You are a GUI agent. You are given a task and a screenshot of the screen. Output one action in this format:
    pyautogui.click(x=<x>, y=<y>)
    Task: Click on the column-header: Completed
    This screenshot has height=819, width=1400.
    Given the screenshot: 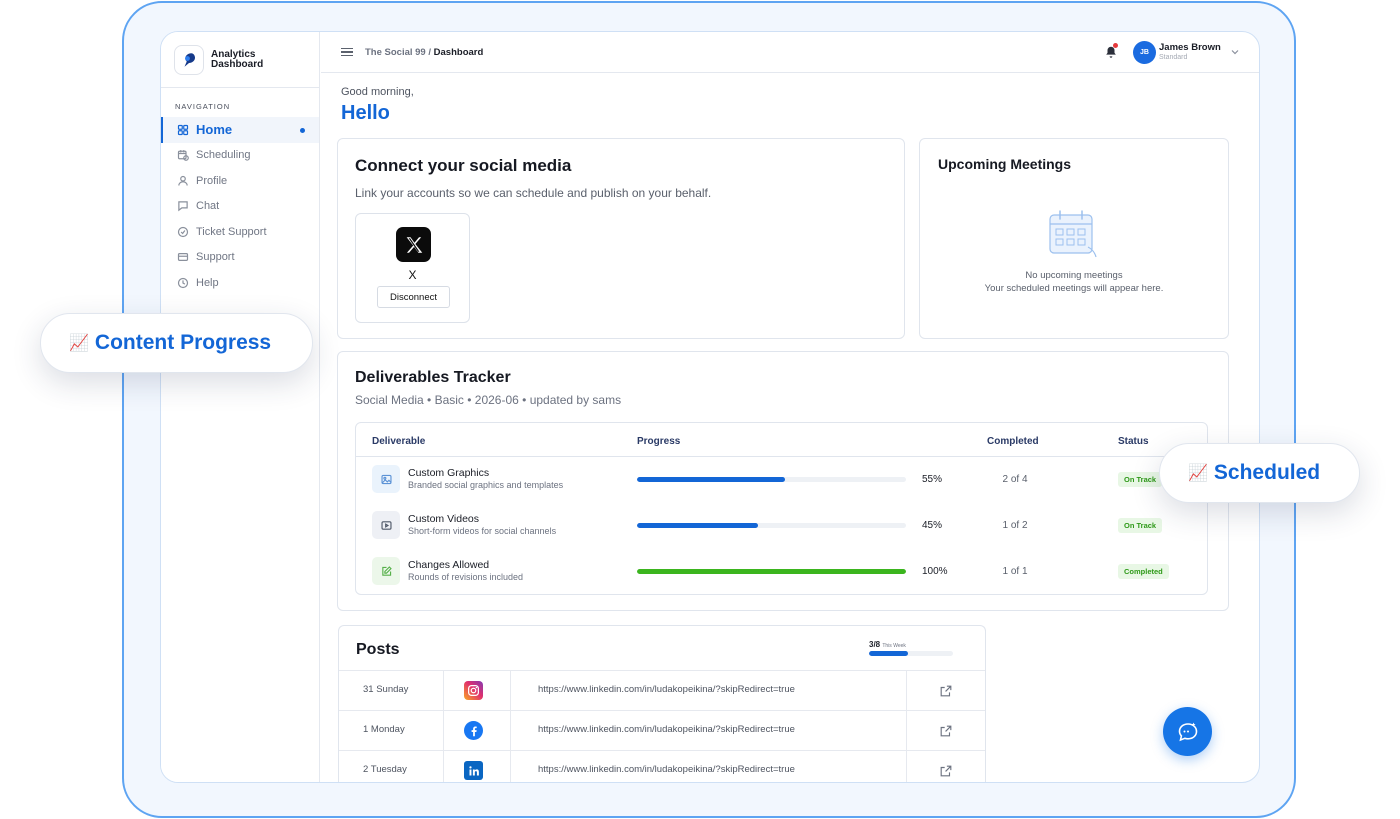 What is the action you would take?
    pyautogui.click(x=1013, y=441)
    